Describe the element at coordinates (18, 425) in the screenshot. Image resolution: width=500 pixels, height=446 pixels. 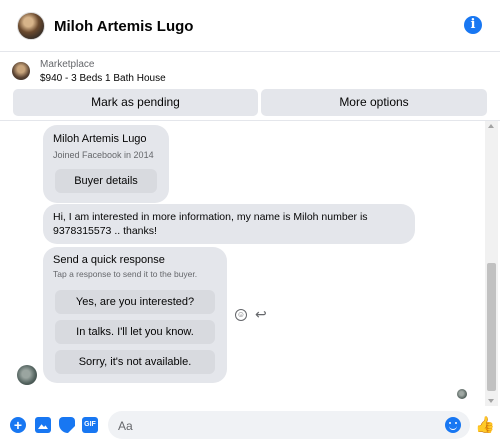
I see `plus-icon: +` at that location.